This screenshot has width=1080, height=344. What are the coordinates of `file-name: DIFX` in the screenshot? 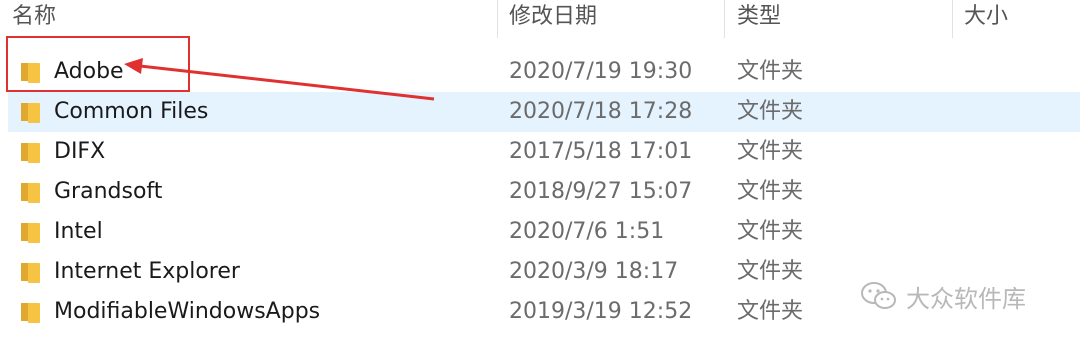 It's located at (80, 151).